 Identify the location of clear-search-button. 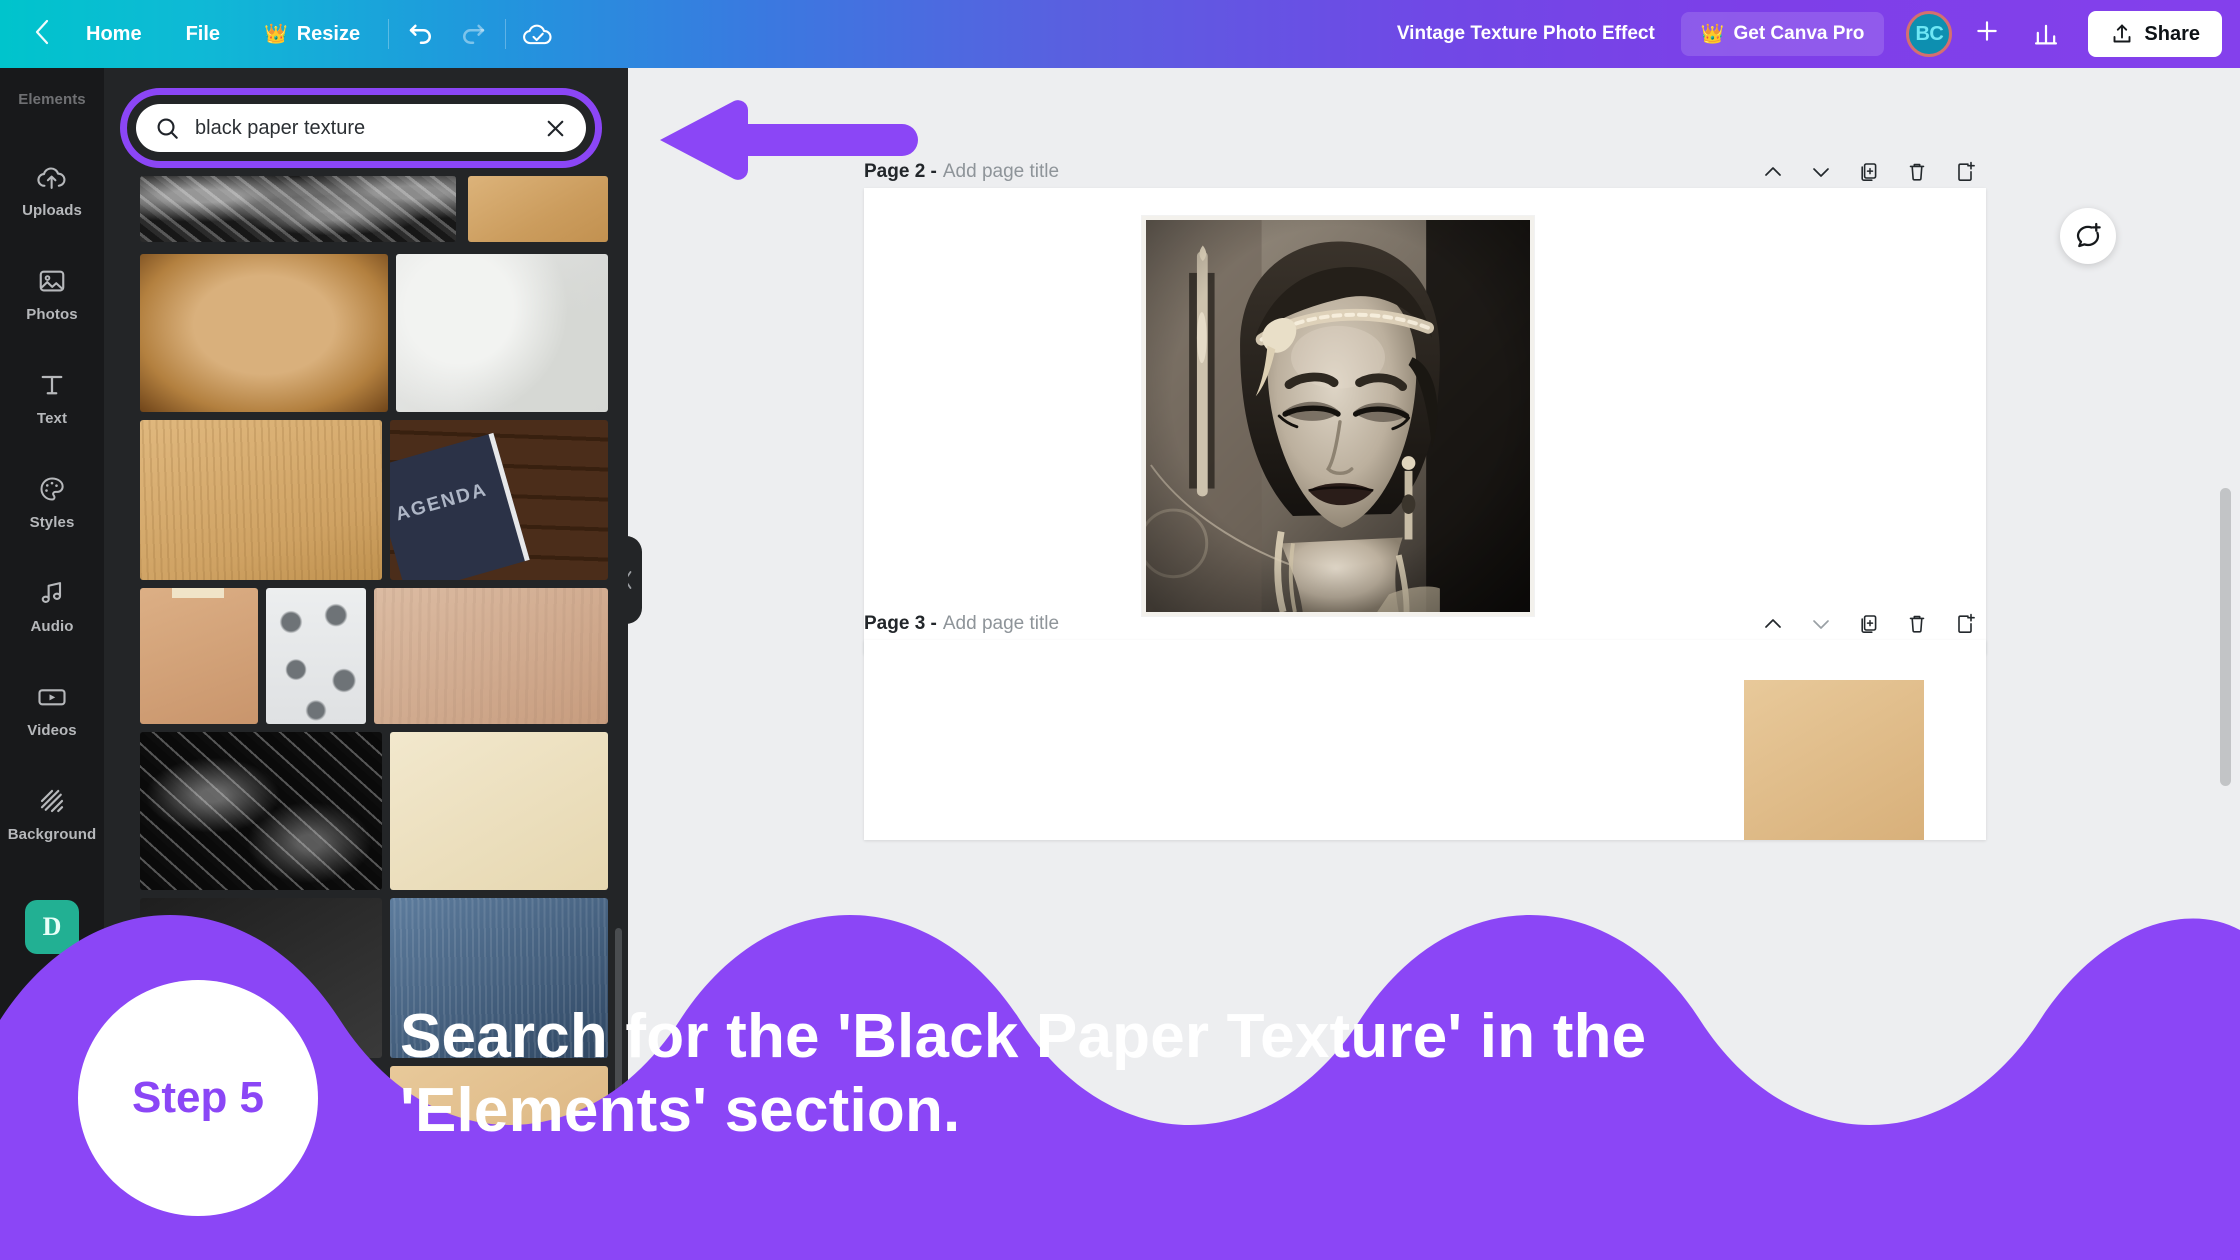
(551, 128).